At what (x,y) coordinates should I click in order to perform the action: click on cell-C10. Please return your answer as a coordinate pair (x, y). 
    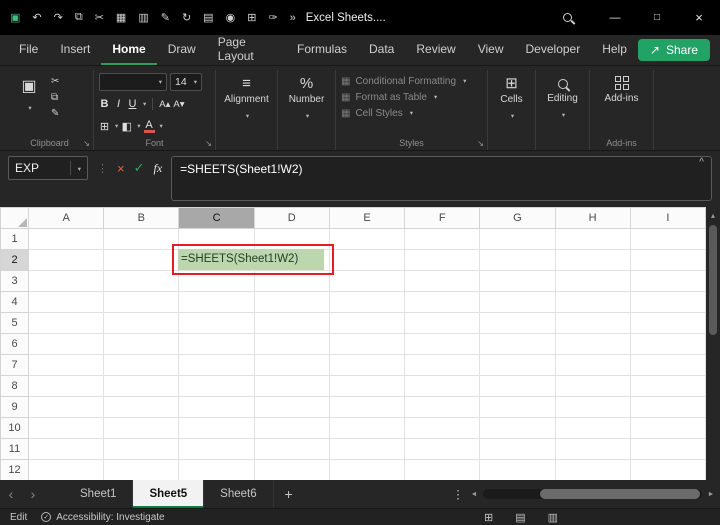
    Looking at the image, I should click on (216, 428).